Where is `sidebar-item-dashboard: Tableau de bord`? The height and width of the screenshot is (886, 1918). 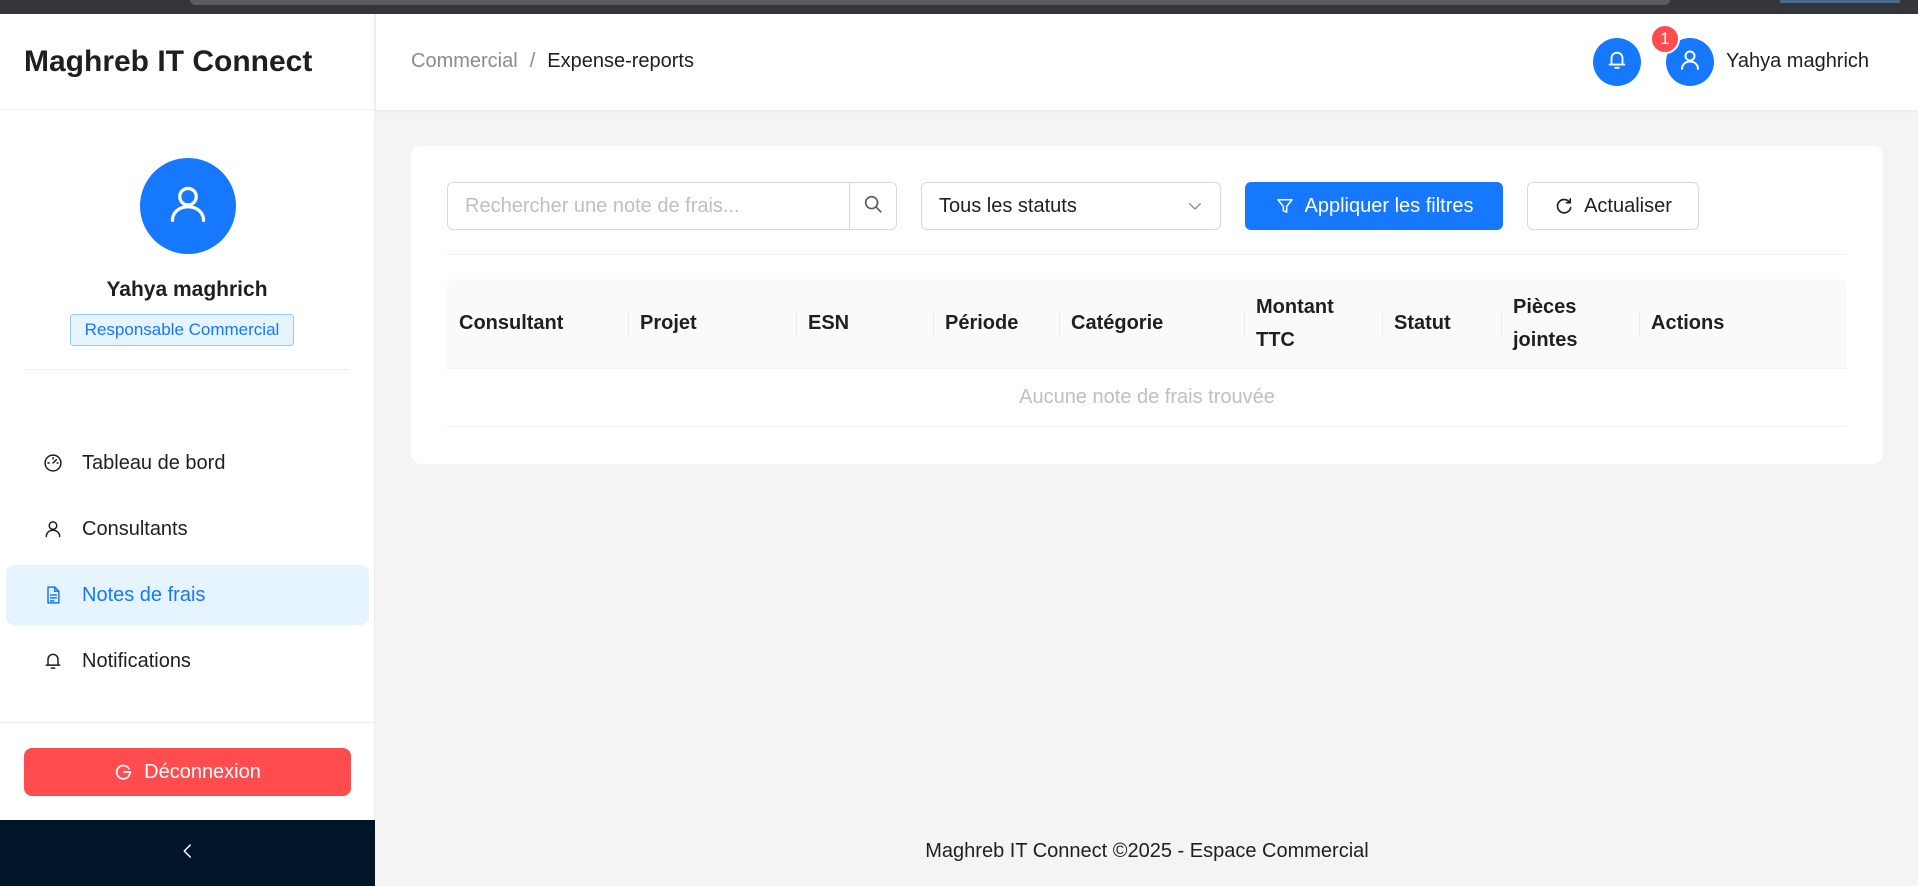 sidebar-item-dashboard: Tableau de bord is located at coordinates (187, 463).